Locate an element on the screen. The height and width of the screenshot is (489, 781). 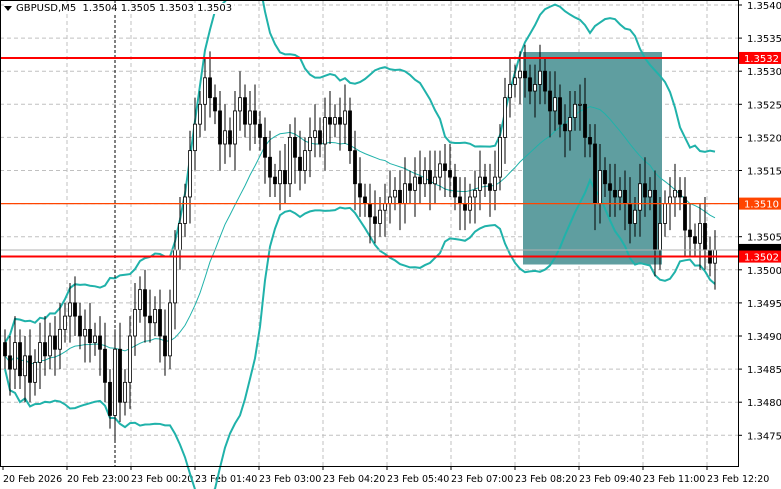
y-tick-label: 1.3515 is located at coordinates (764, 172).